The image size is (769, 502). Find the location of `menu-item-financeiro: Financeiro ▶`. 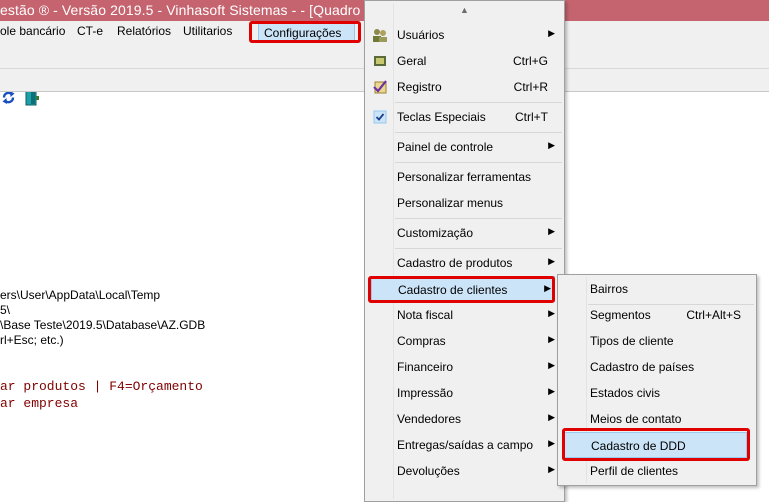

menu-item-financeiro: Financeiro ▶ is located at coordinates (464, 367).